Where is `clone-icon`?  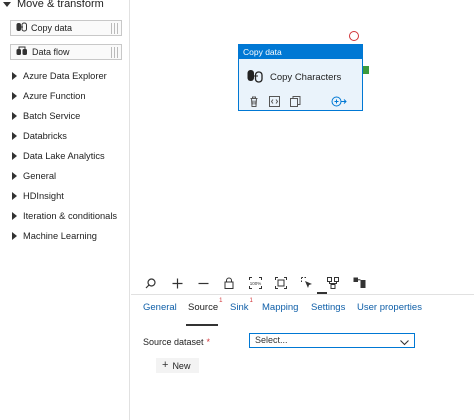
clone-icon is located at coordinates (295, 103).